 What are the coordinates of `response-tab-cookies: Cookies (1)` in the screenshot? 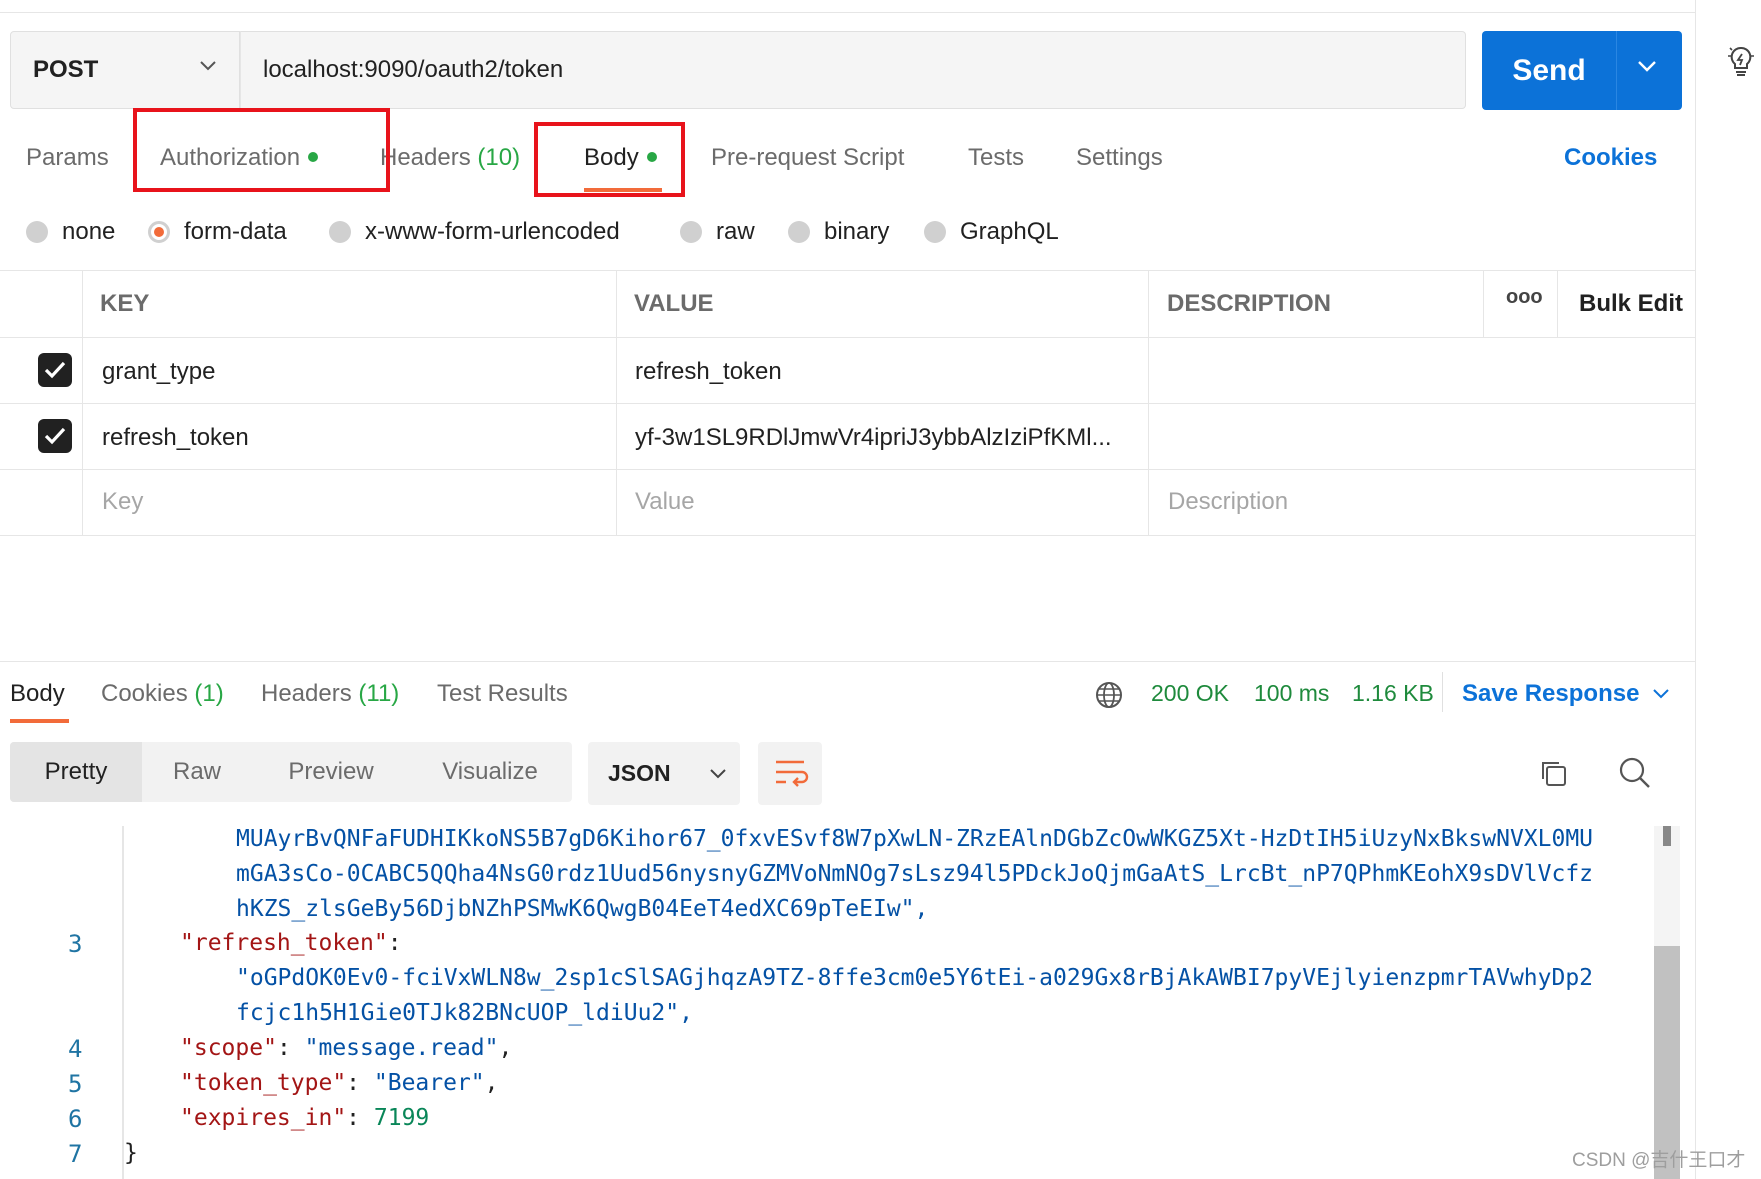 It's located at (162, 694).